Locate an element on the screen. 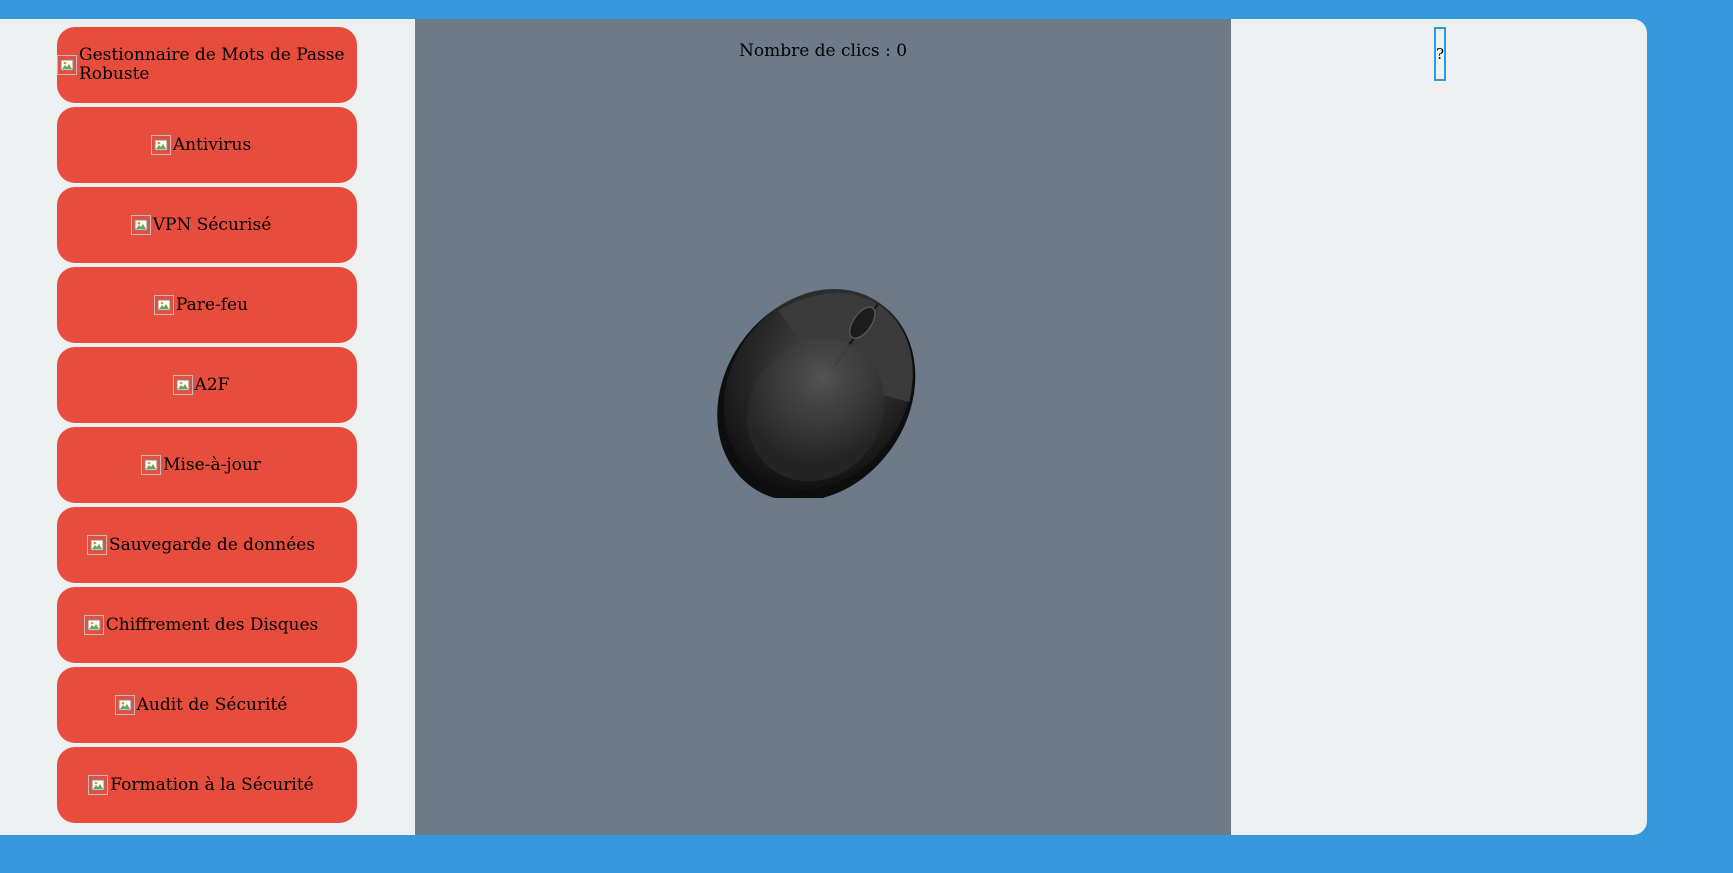 Image resolution: width=1733 pixels, height=873 pixels. upgrade-button-updates: Mise-à-jour is located at coordinates (207, 465).